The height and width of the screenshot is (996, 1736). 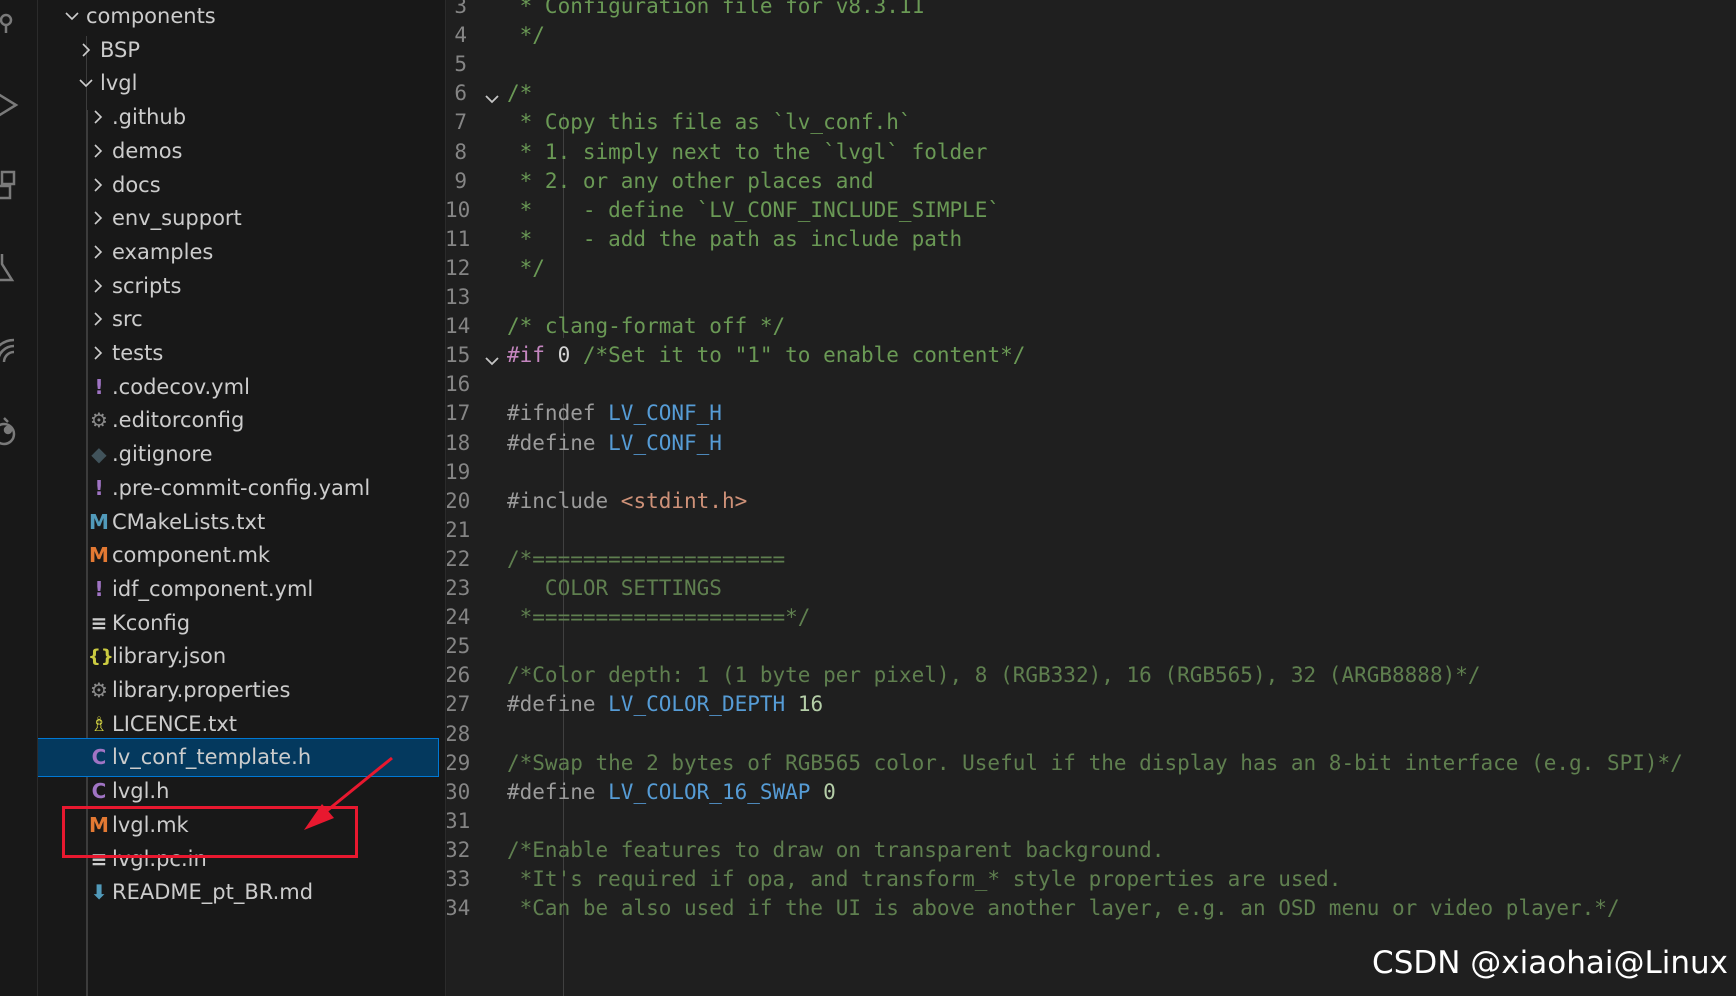 What do you see at coordinates (241, 522) in the screenshot?
I see `tree-file: M CMakeLists.txt` at bounding box center [241, 522].